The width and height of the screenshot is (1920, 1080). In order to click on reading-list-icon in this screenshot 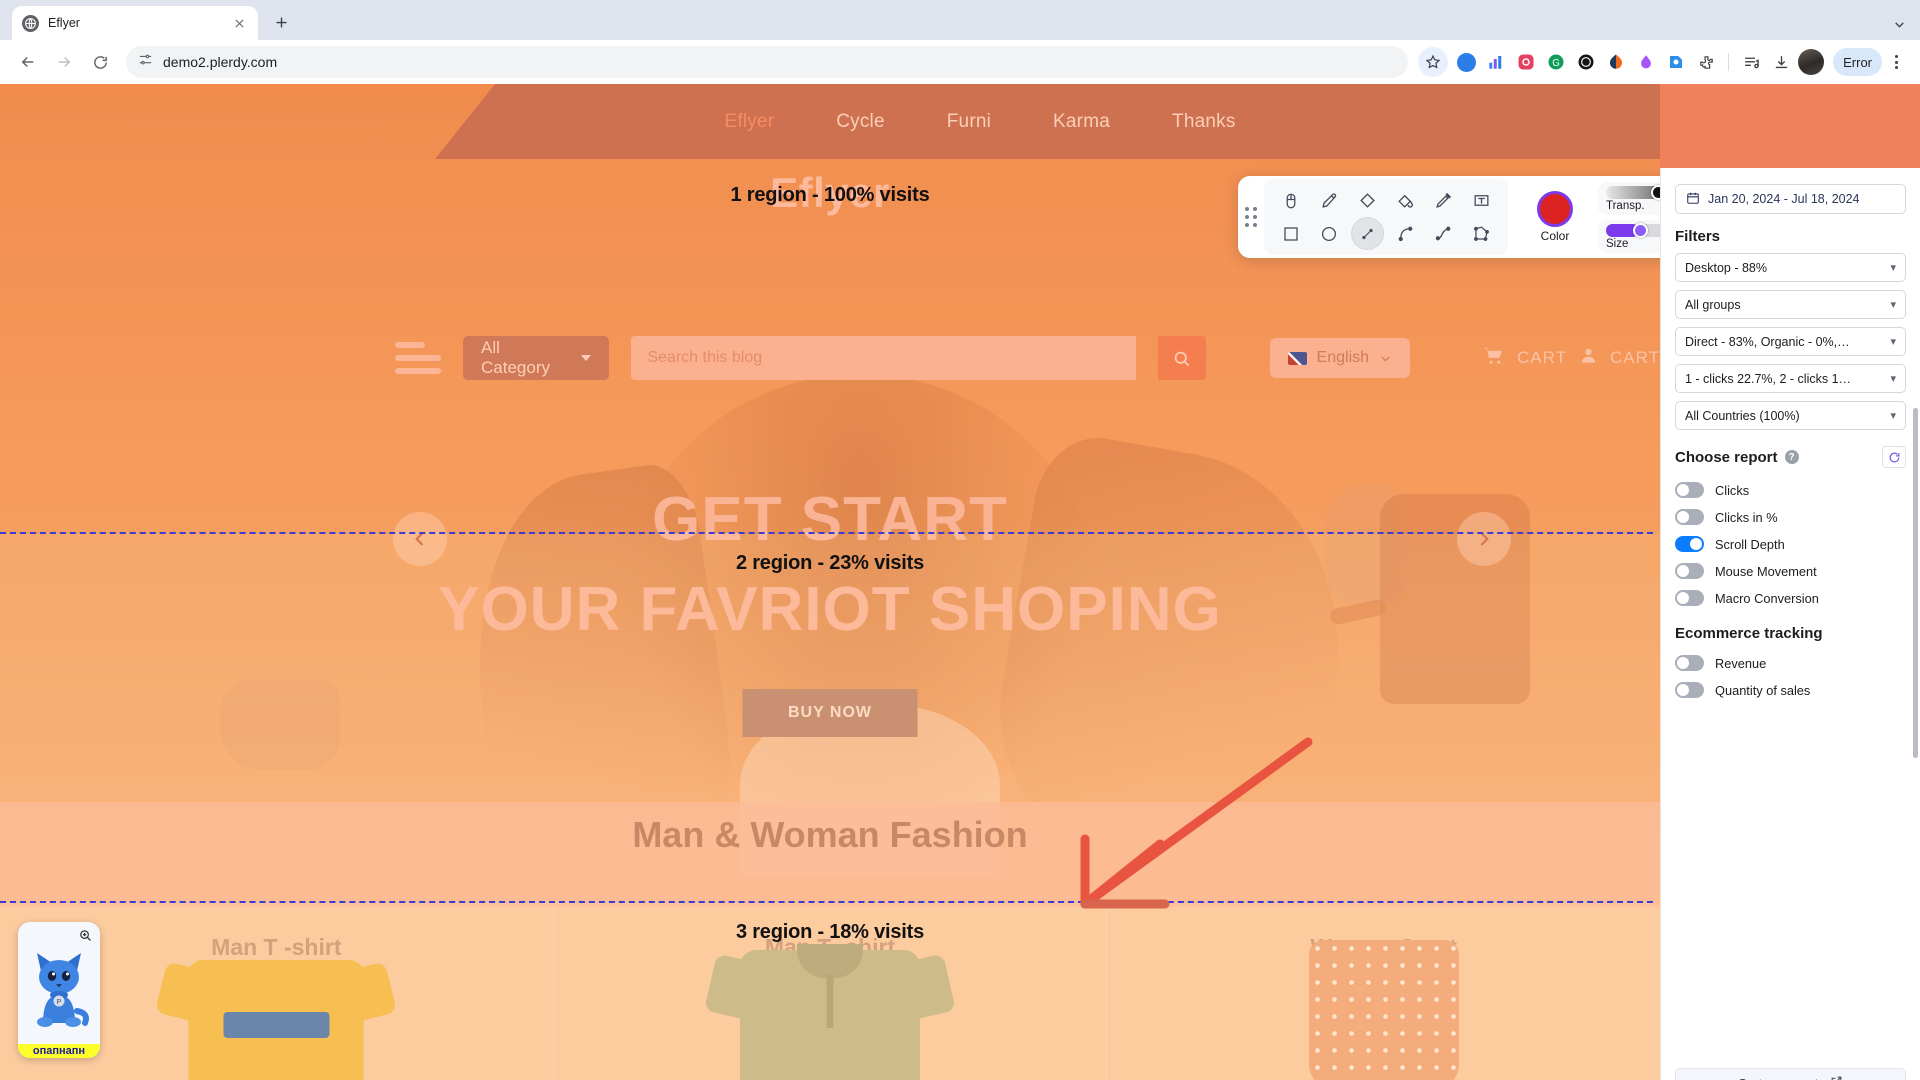, I will do `click(1751, 62)`.